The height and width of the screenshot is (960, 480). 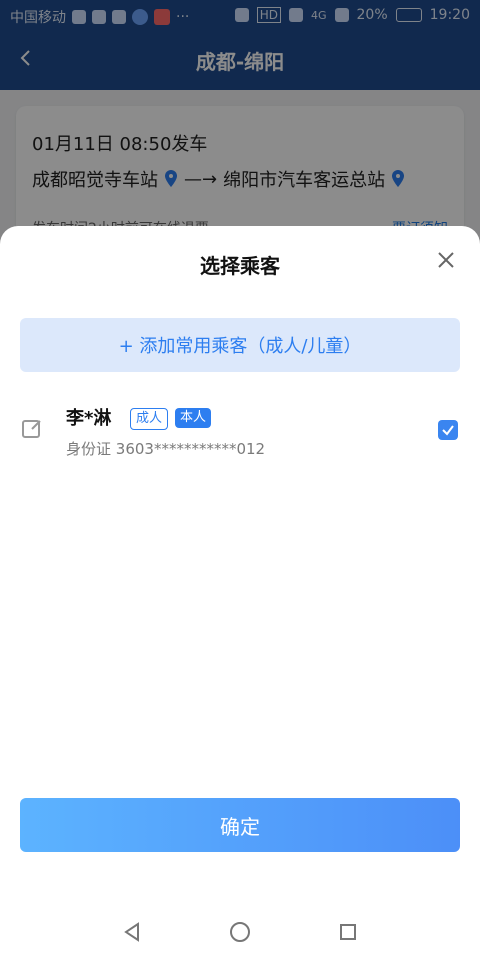 I want to click on id-number: 3603***********012, so click(x=190, y=449).